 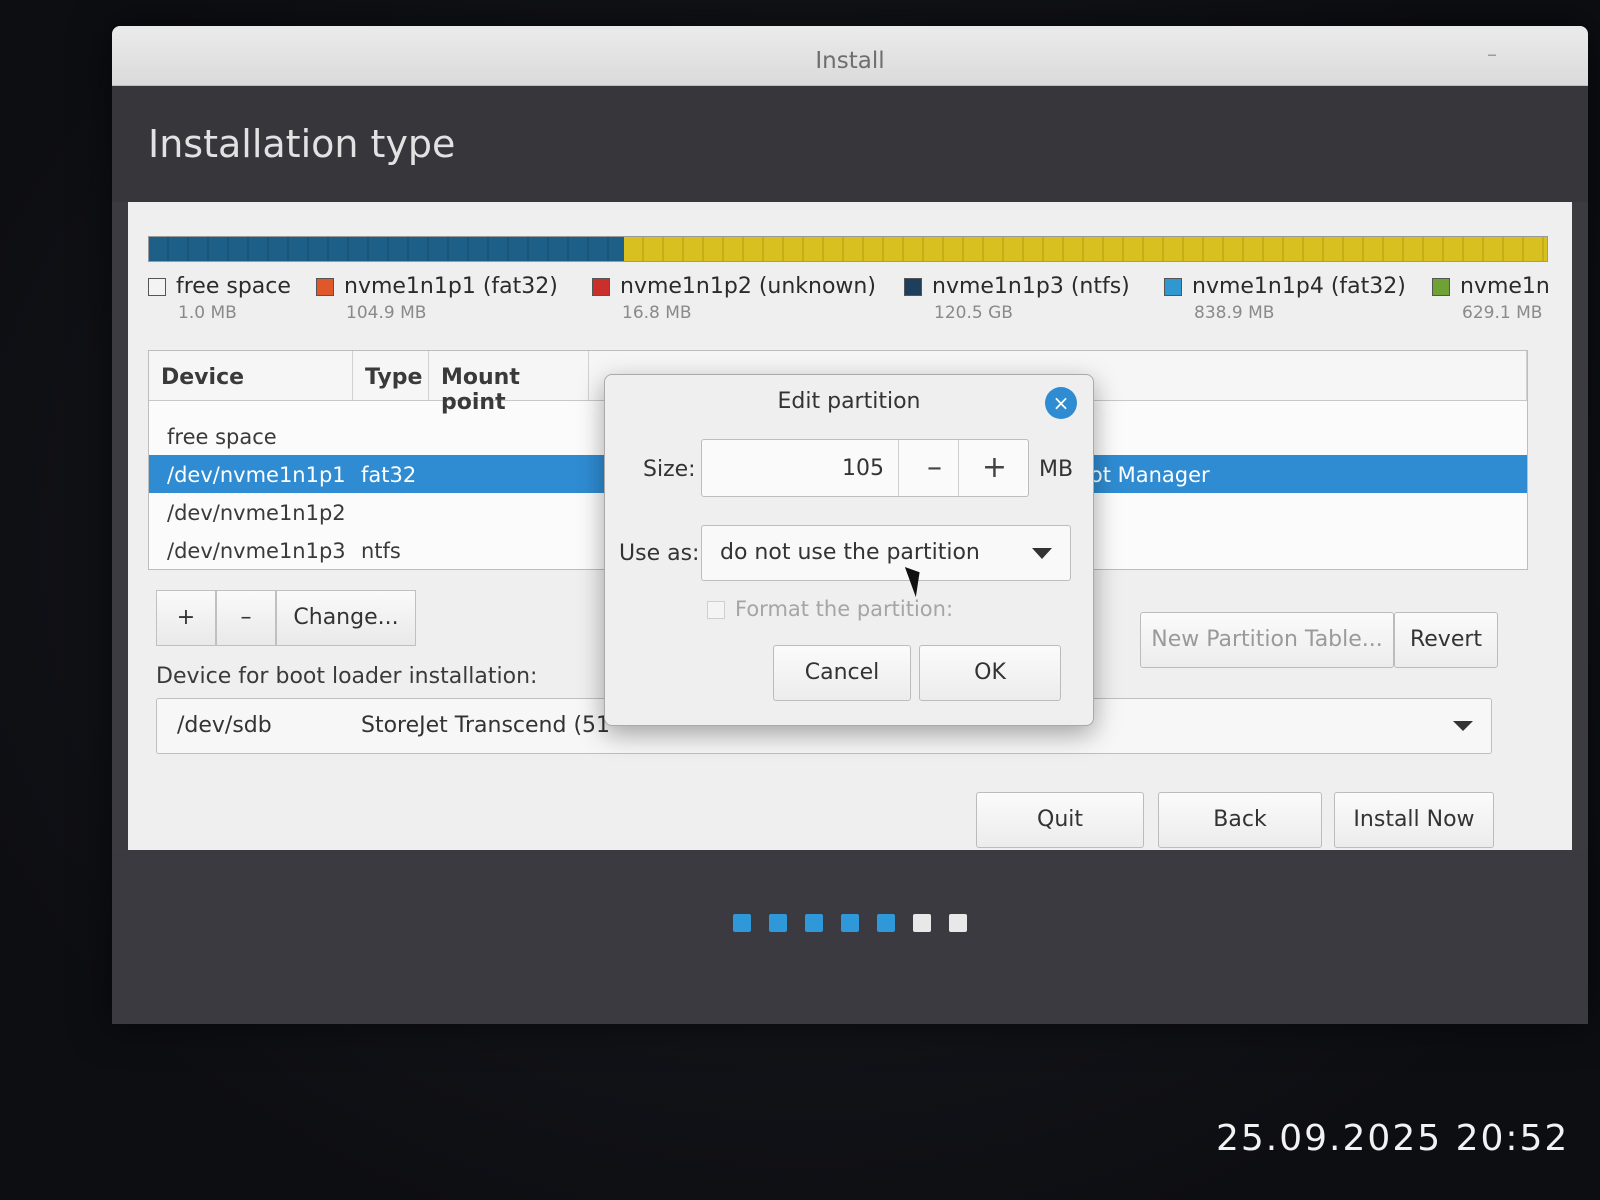 What do you see at coordinates (302, 144) in the screenshot?
I see `page-title: Installation type` at bounding box center [302, 144].